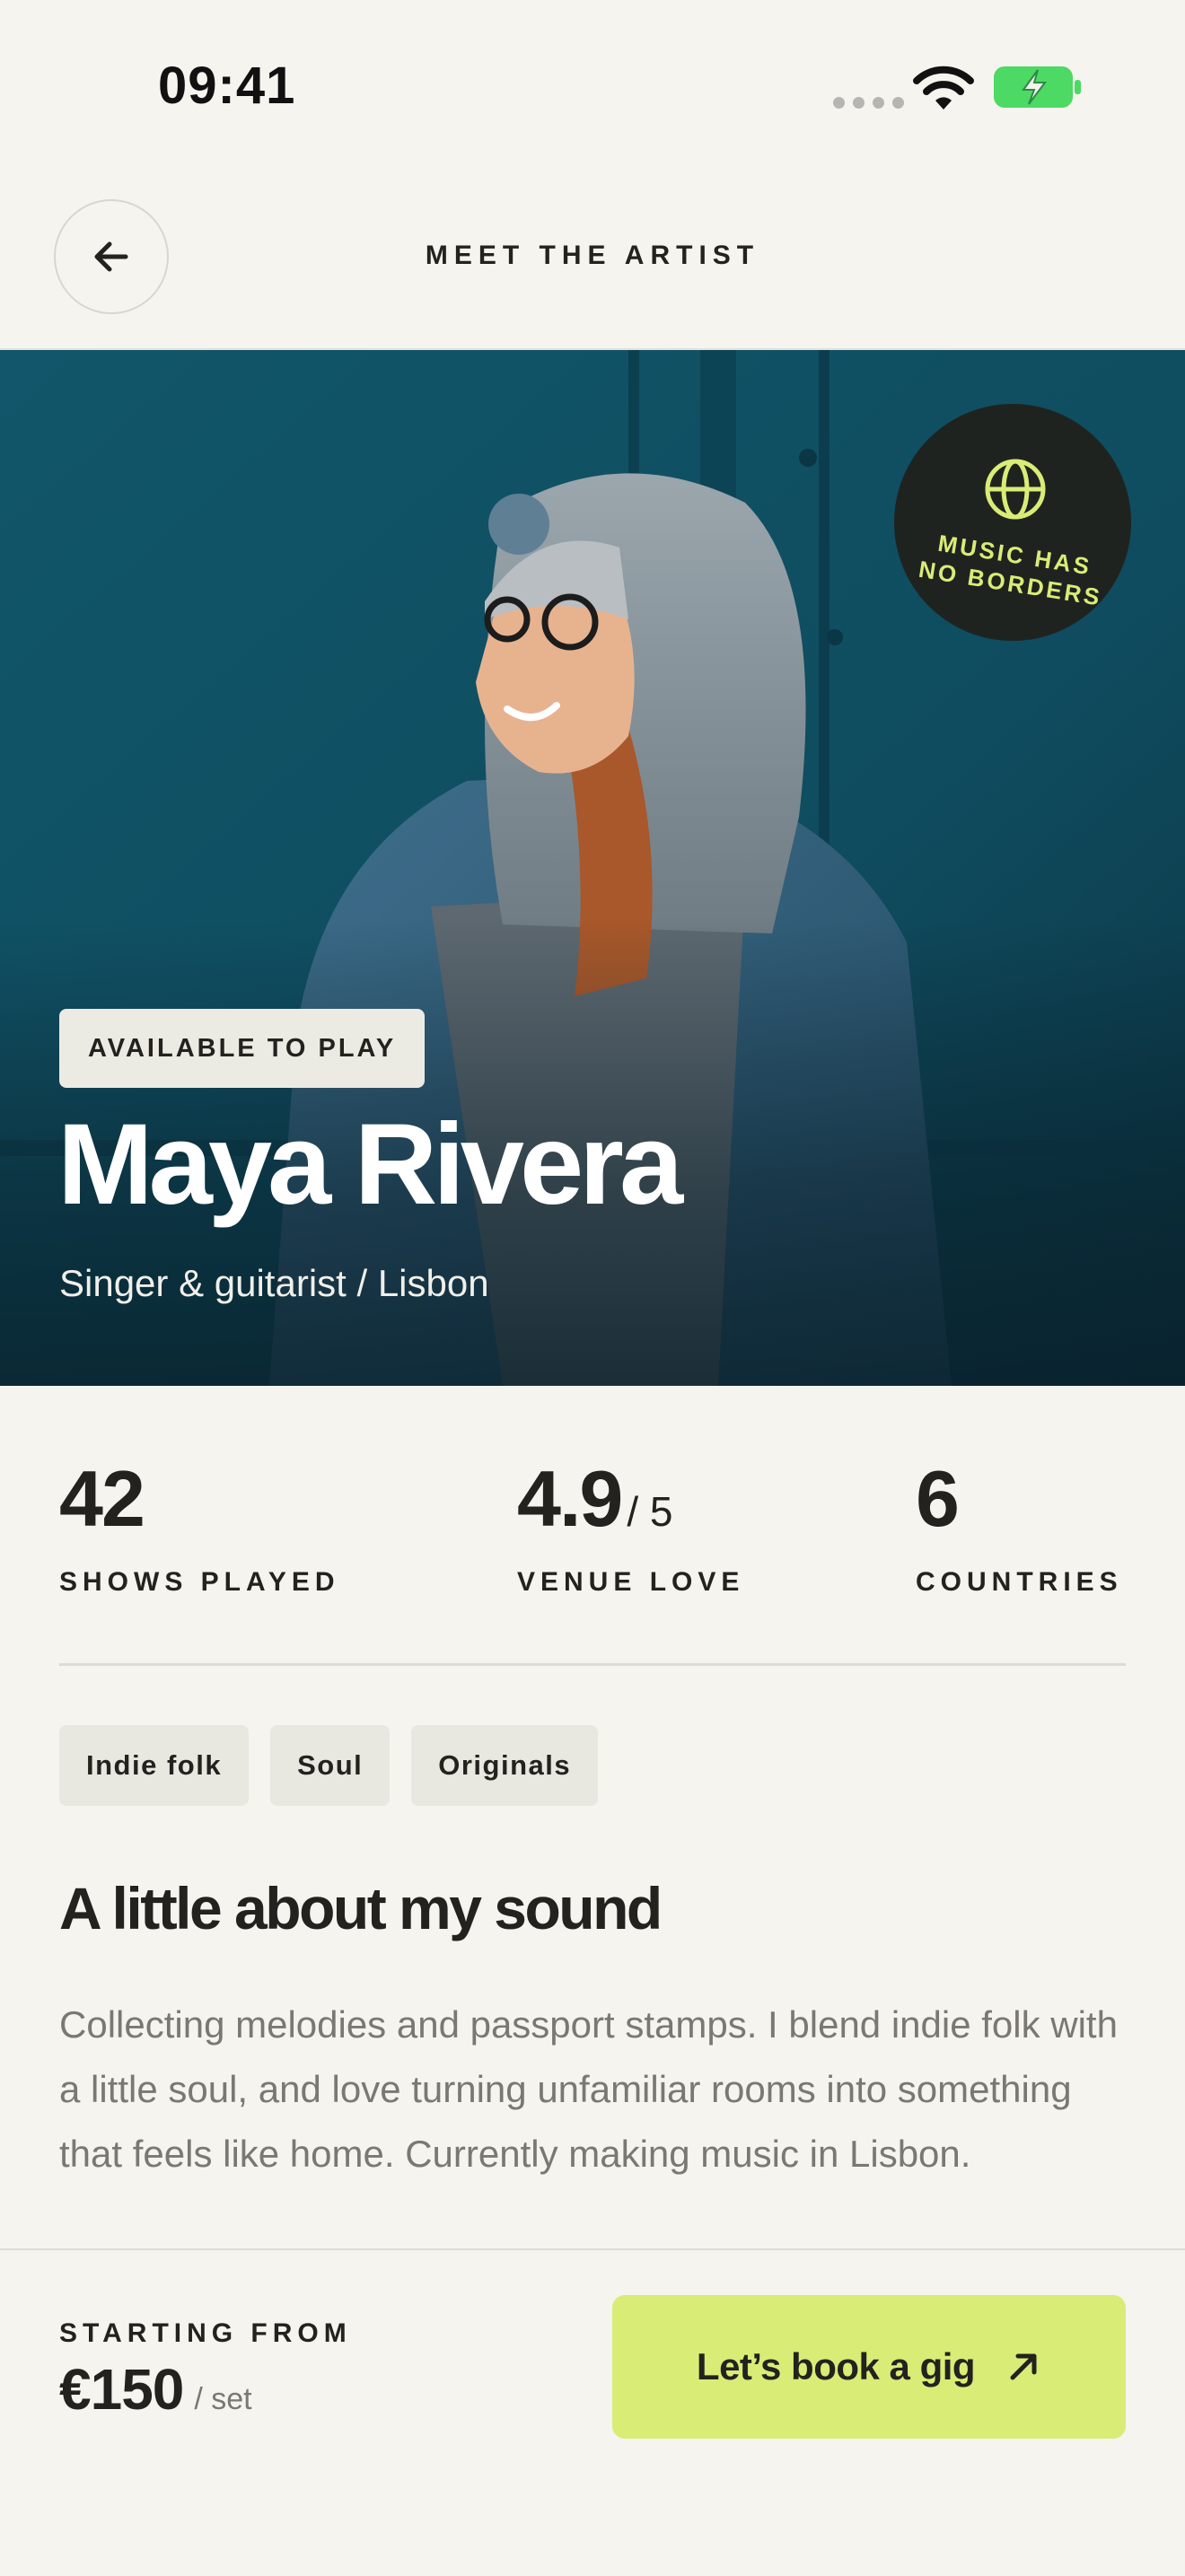  Describe the element at coordinates (199, 1582) in the screenshot. I see `stat-label: SHOWS PLAYED` at that location.